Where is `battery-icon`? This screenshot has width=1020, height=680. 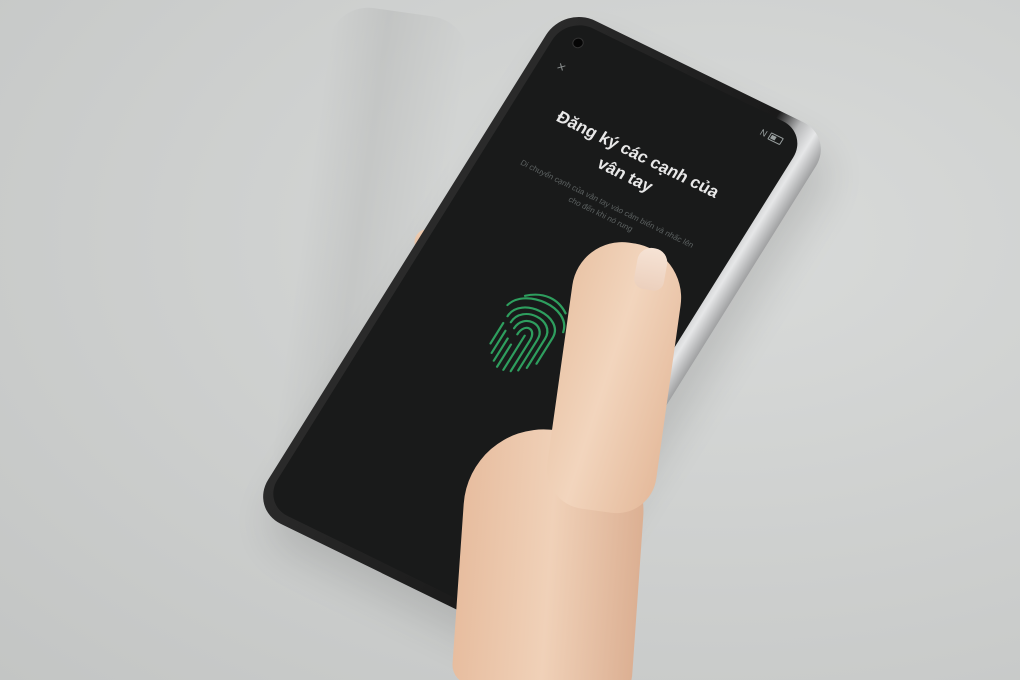
battery-icon is located at coordinates (776, 139).